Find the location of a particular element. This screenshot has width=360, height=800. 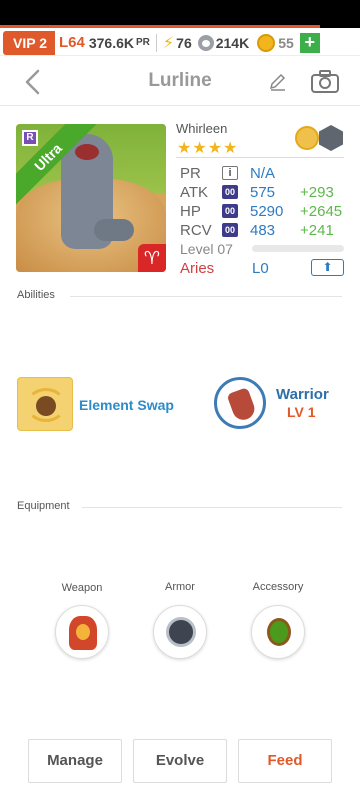

weapon-slot is located at coordinates (82, 632).